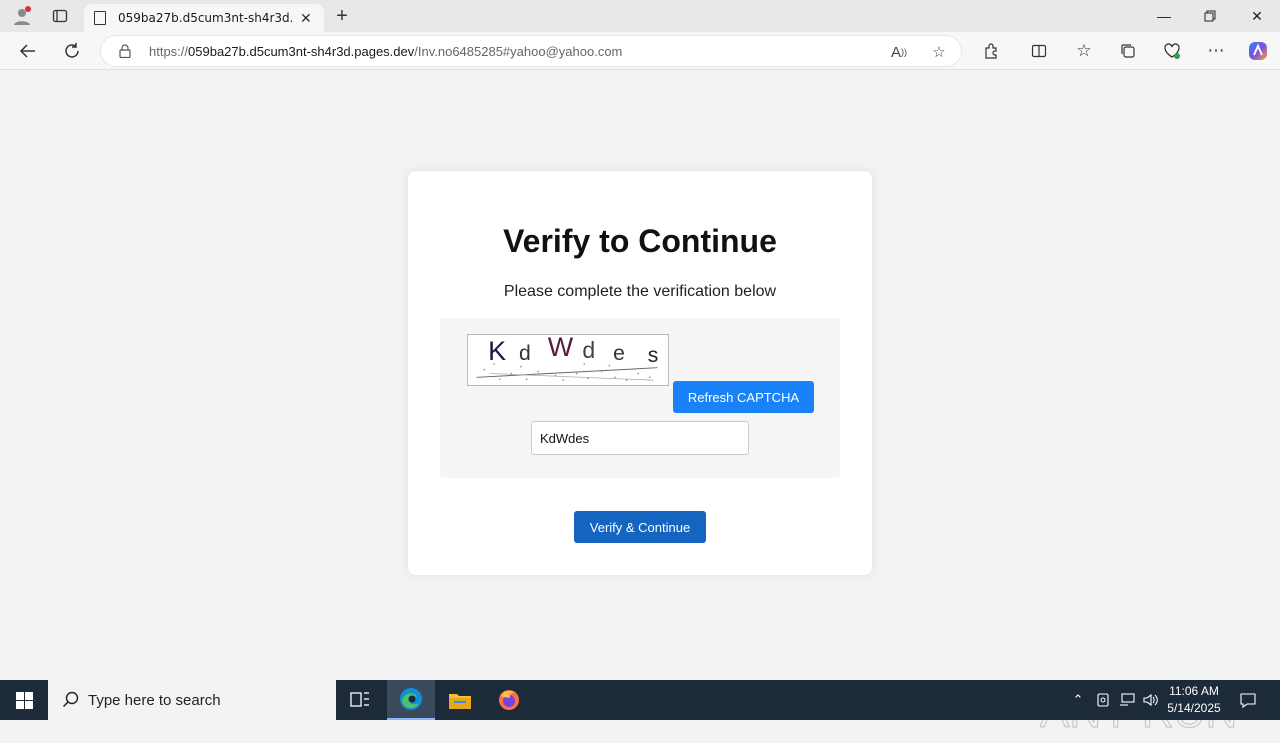  I want to click on more-options-icon: ⋯, so click(1216, 51).